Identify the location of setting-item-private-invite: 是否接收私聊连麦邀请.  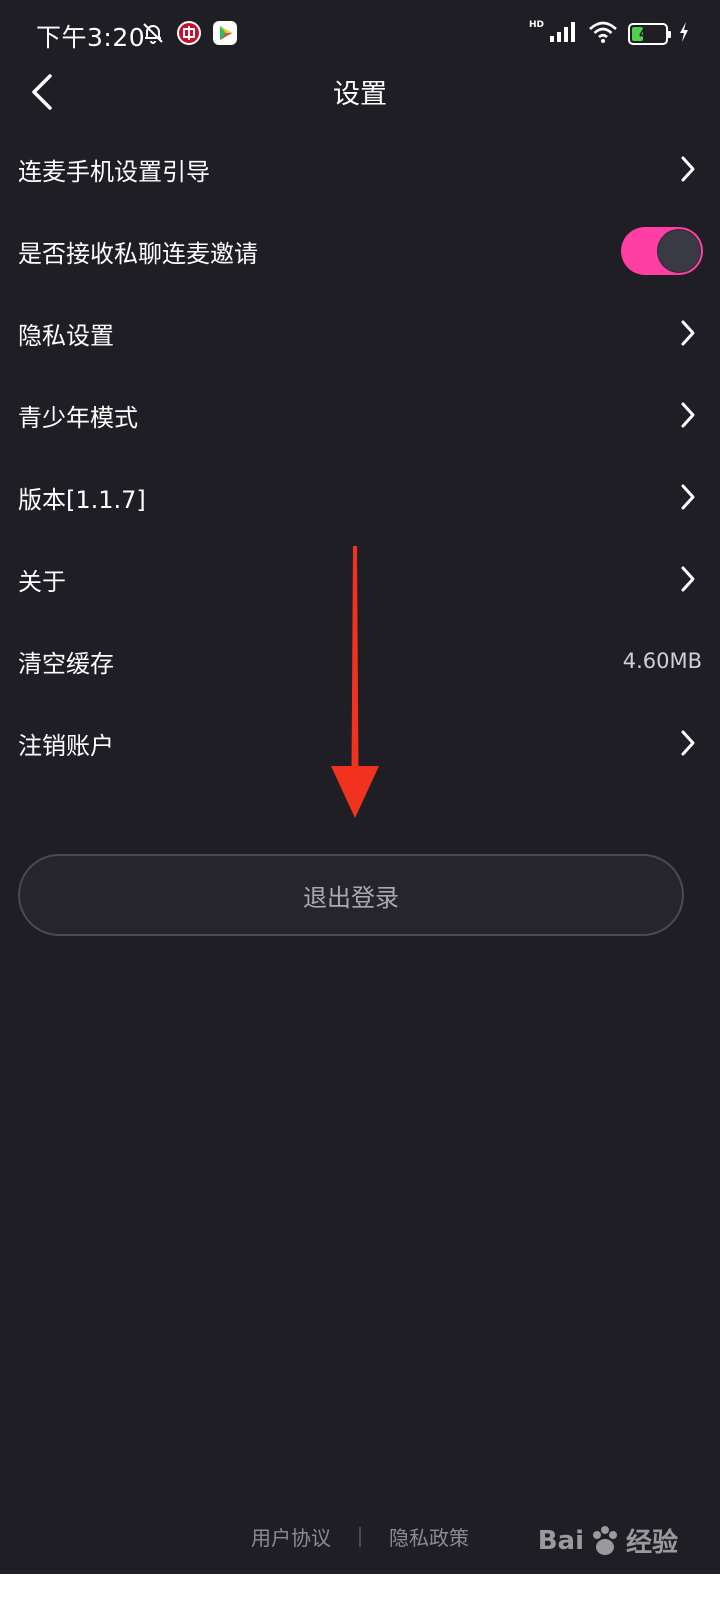
(360, 251).